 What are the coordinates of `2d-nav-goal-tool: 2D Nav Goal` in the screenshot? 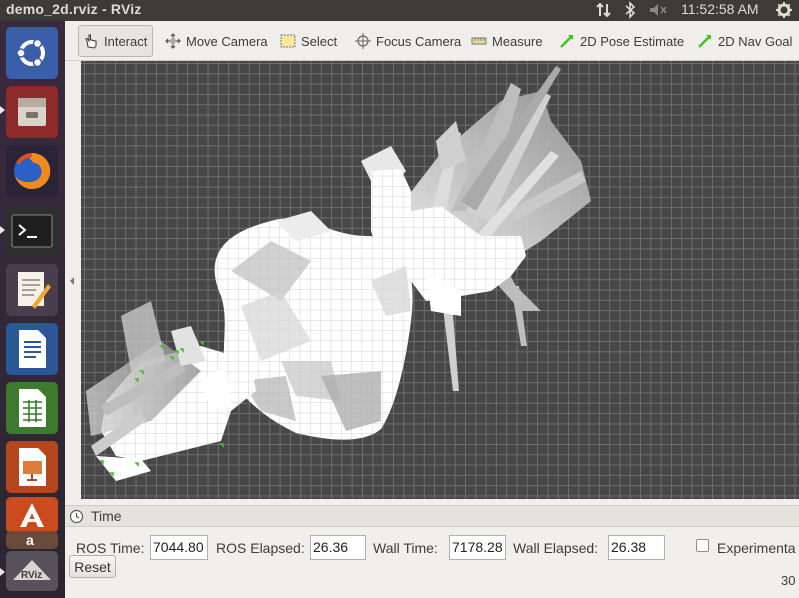 It's located at (744, 41).